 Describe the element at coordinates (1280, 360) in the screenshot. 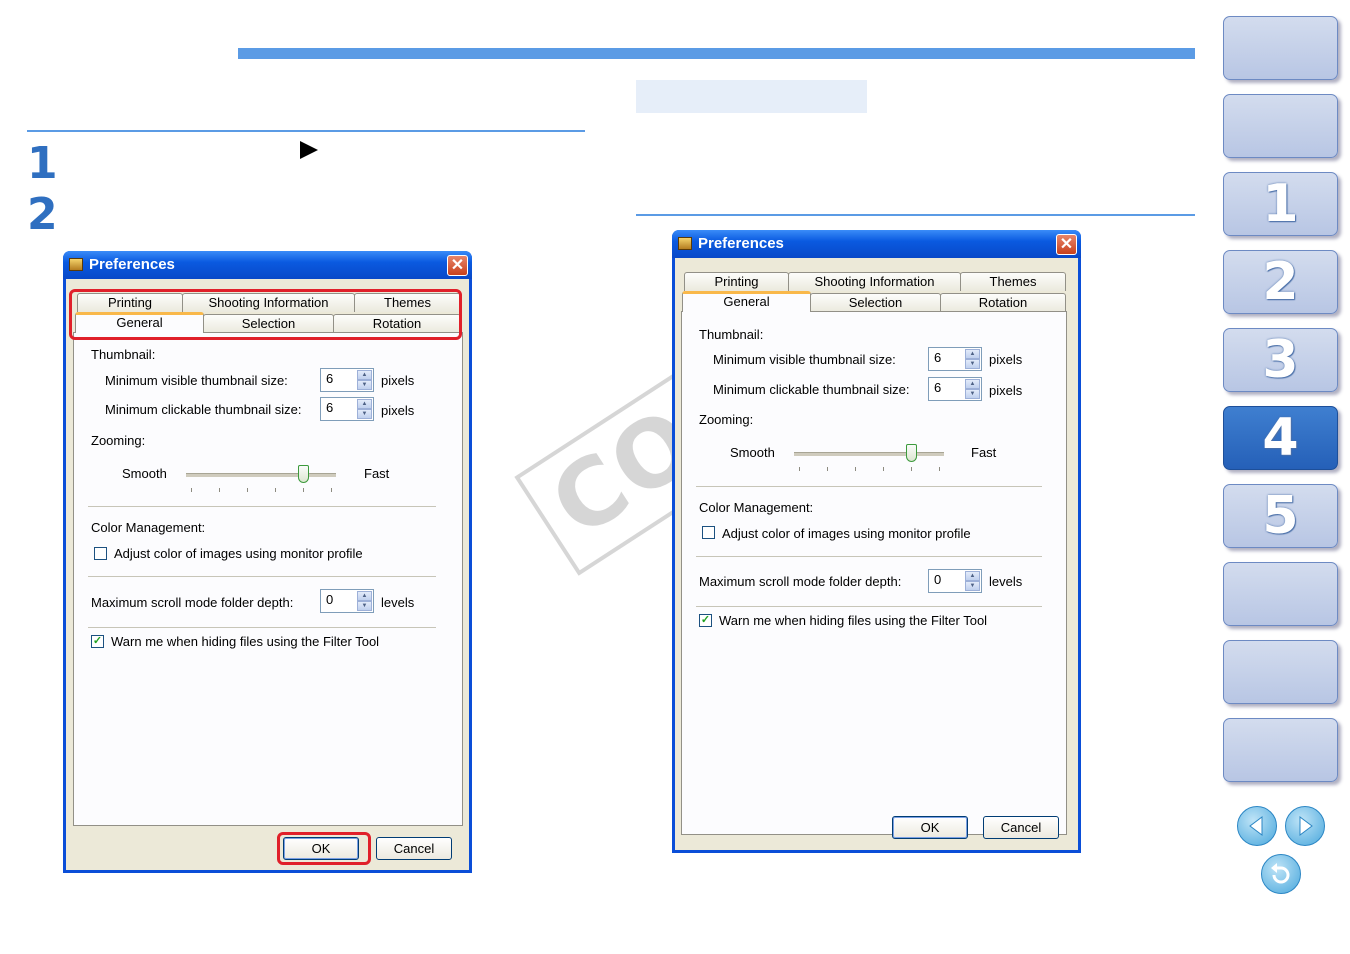

I see `sidebar-button-chapter-3: 3` at that location.